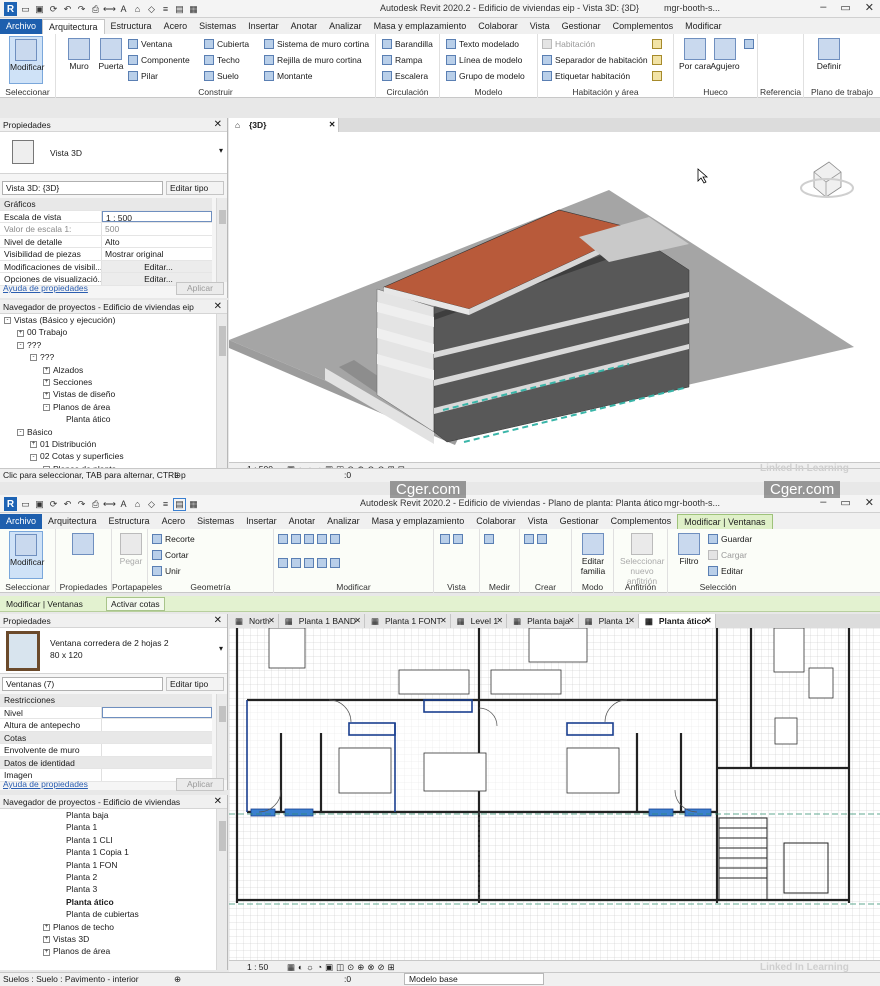  What do you see at coordinates (151, 9) in the screenshot?
I see `section-icon: ◇` at bounding box center [151, 9].